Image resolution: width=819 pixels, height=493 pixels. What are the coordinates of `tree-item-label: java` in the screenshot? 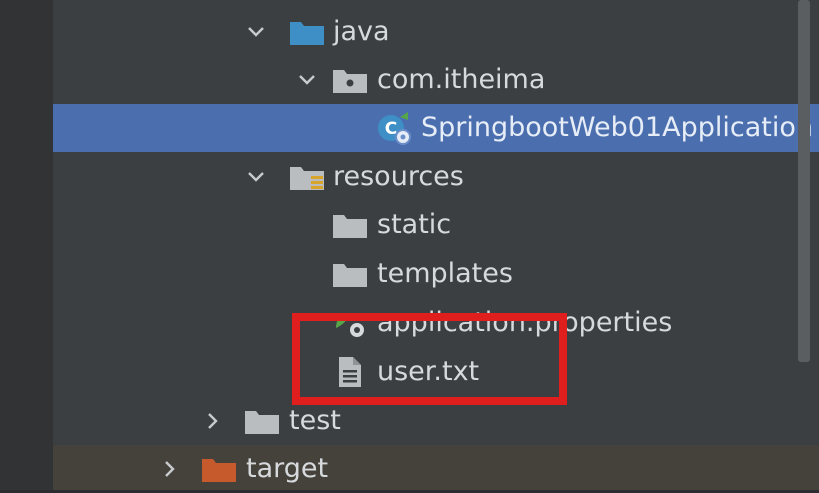 It's located at (361, 31).